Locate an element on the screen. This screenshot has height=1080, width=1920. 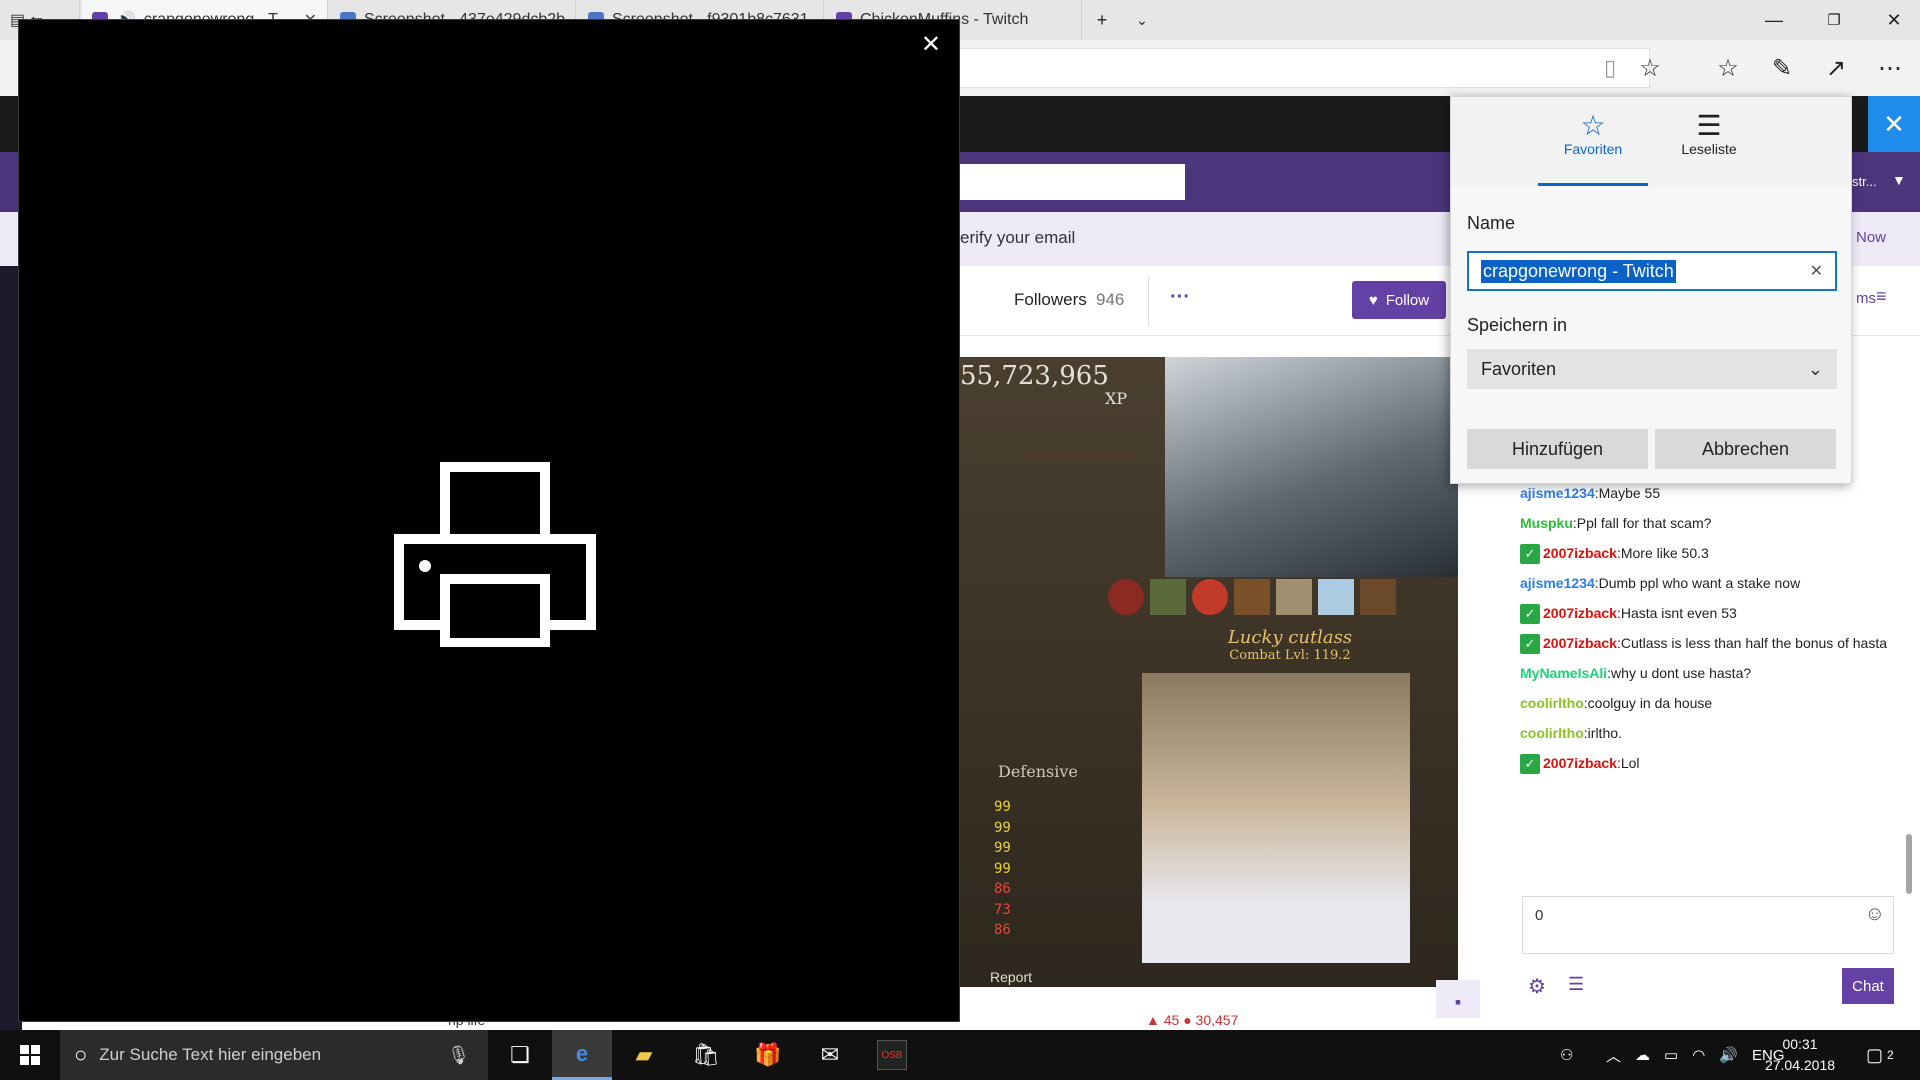
chat-input: 0 ☺ is located at coordinates (1708, 925).